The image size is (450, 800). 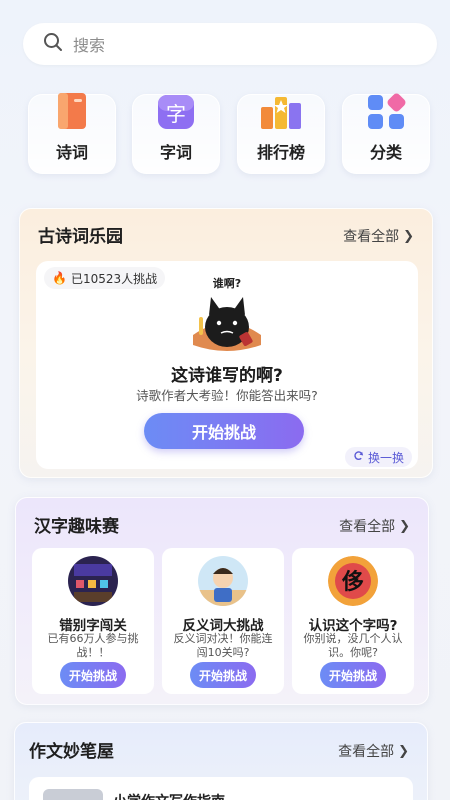 I want to click on game-card-typo: 错别字闯关 已有66万人参与挑战！！ 开始挑战, so click(x=93, y=621).